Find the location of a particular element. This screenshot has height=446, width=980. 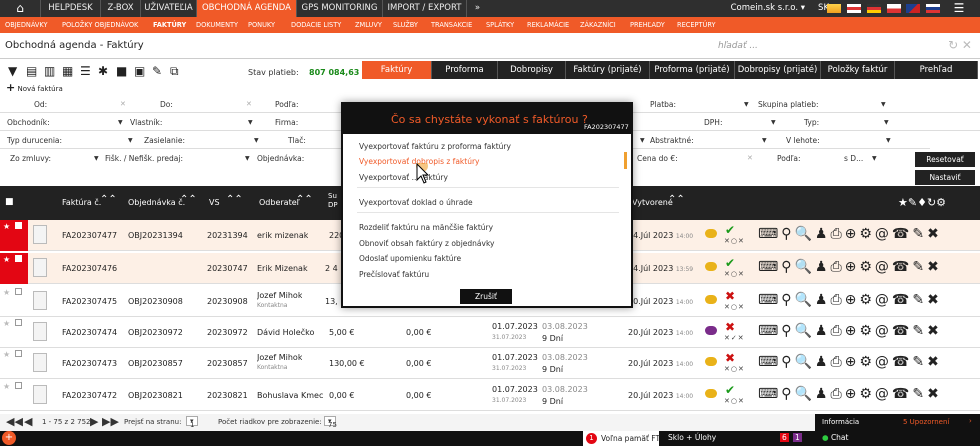

tab-dobropisy-prijate: Dobropisy (prijaté) is located at coordinates (778, 70).